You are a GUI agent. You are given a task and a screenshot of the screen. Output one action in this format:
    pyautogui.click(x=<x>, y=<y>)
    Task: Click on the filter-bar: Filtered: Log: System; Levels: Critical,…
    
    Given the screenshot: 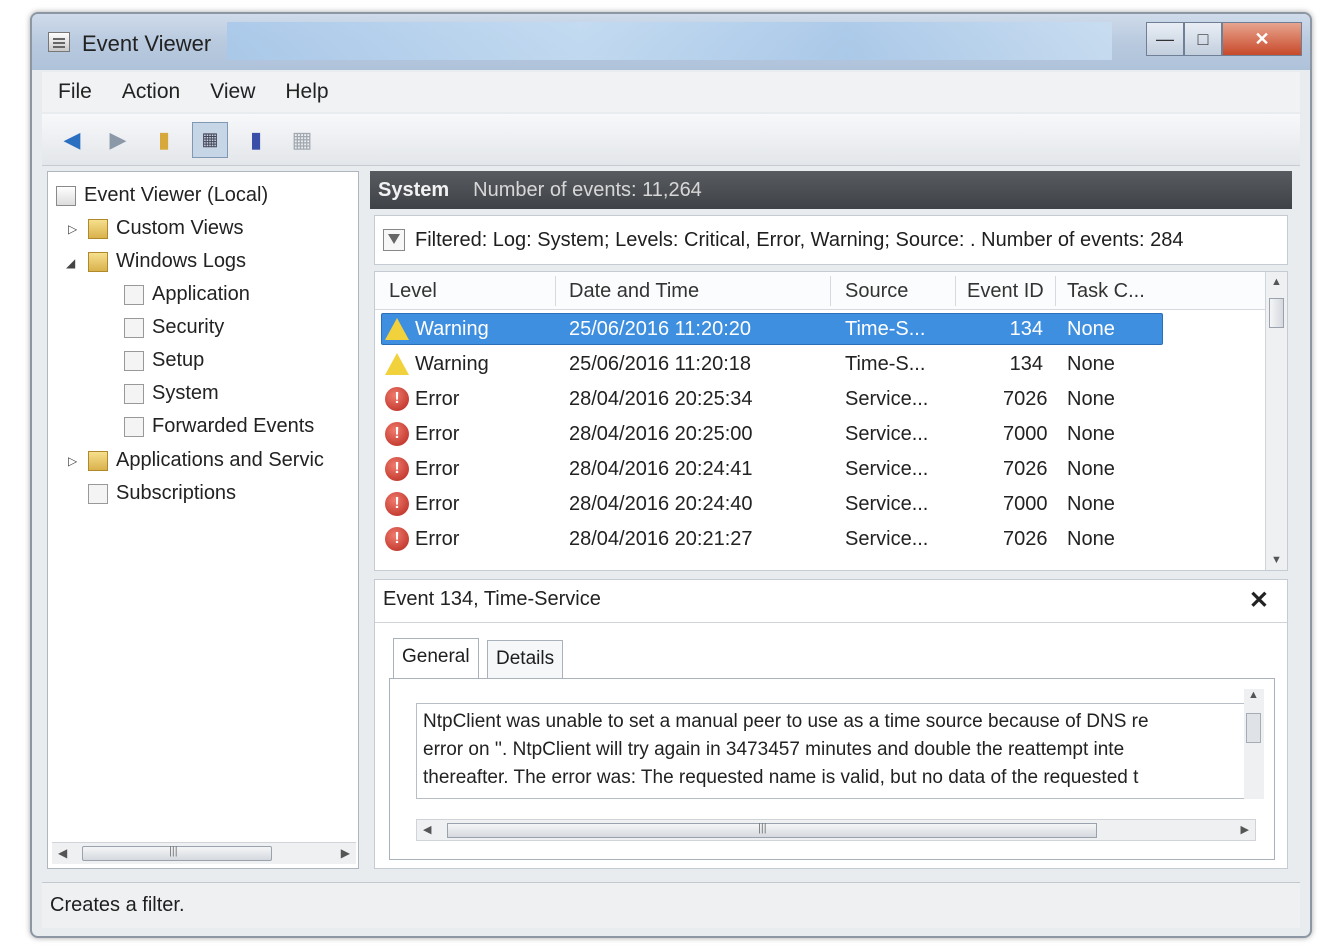 What is the action you would take?
    pyautogui.click(x=831, y=240)
    